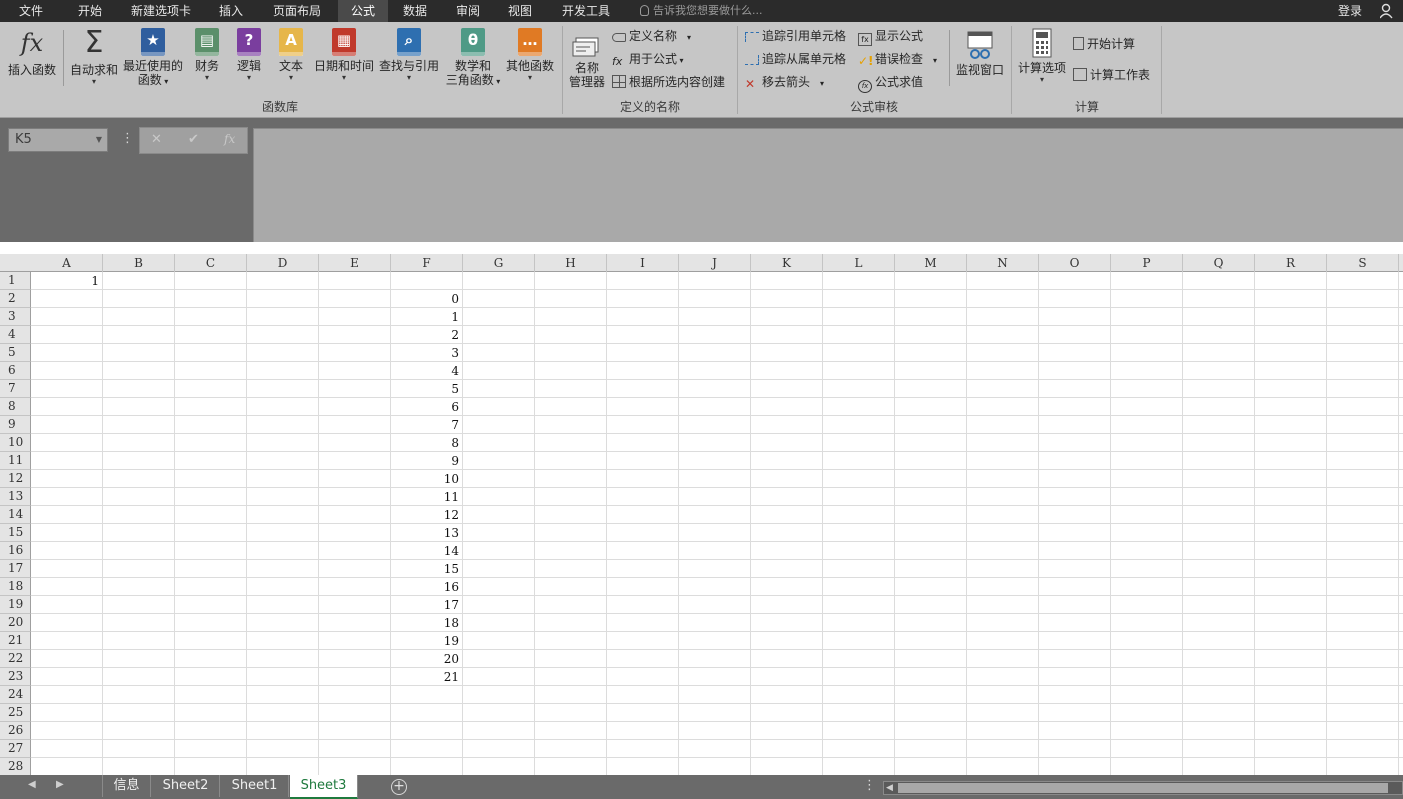  I want to click on row-header: 6, so click(15, 371).